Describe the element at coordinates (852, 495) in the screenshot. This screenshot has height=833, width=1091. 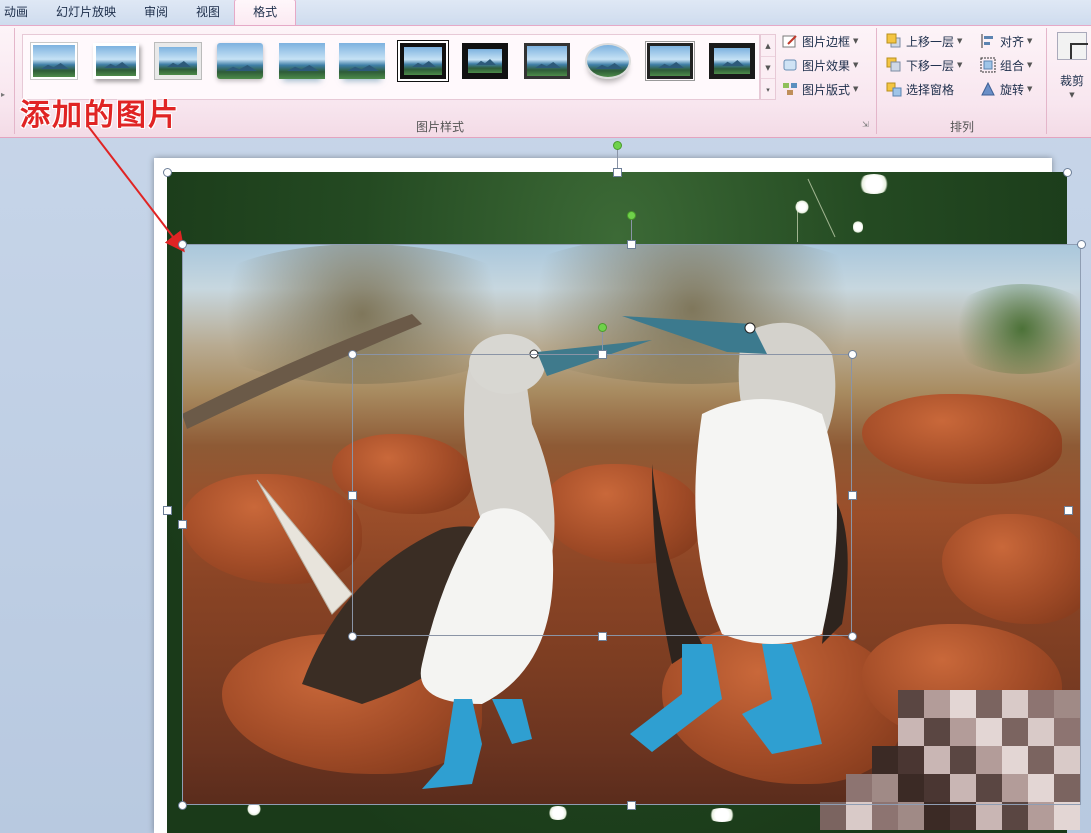
I see `inner-handle-right` at that location.